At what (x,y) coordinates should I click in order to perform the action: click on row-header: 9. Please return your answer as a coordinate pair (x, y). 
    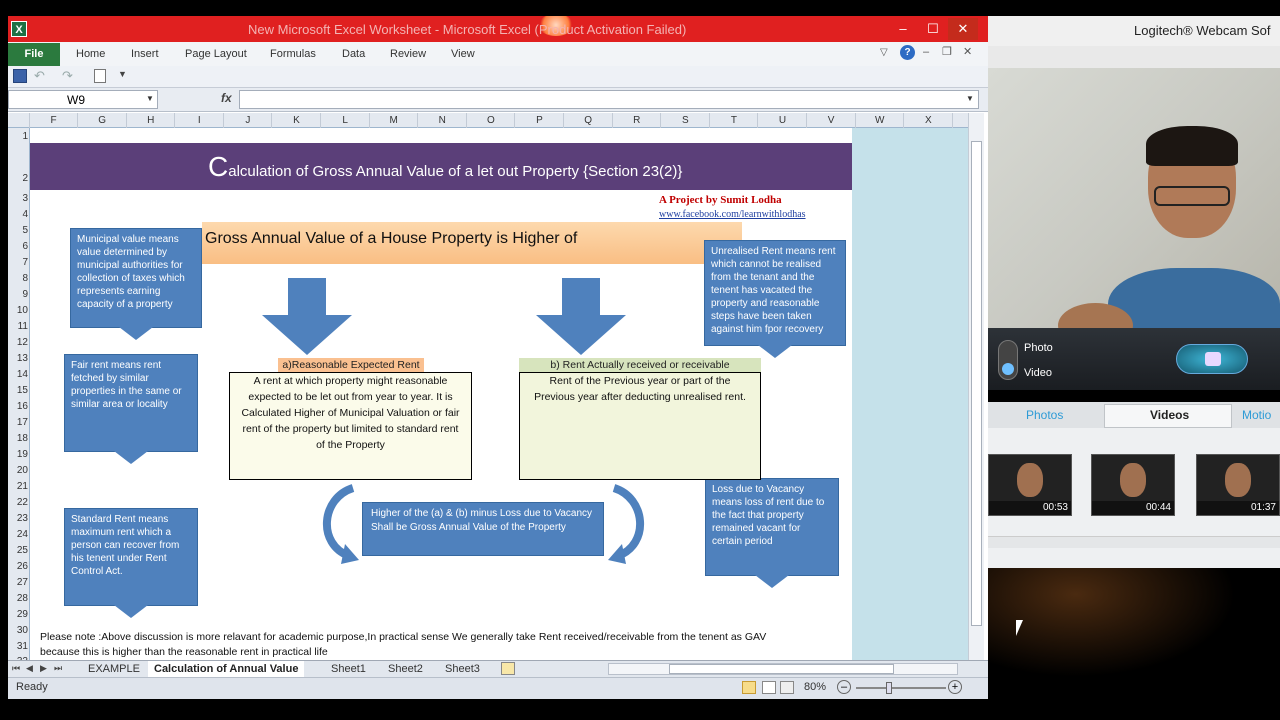
    Looking at the image, I should click on (18, 294).